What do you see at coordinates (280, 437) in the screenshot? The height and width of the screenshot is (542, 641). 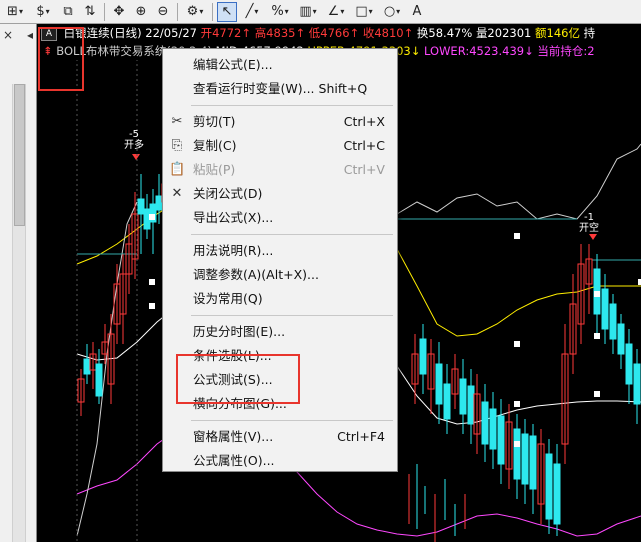 I see `menu-item: 窗格属性(V)... Ctrl+F4` at bounding box center [280, 437].